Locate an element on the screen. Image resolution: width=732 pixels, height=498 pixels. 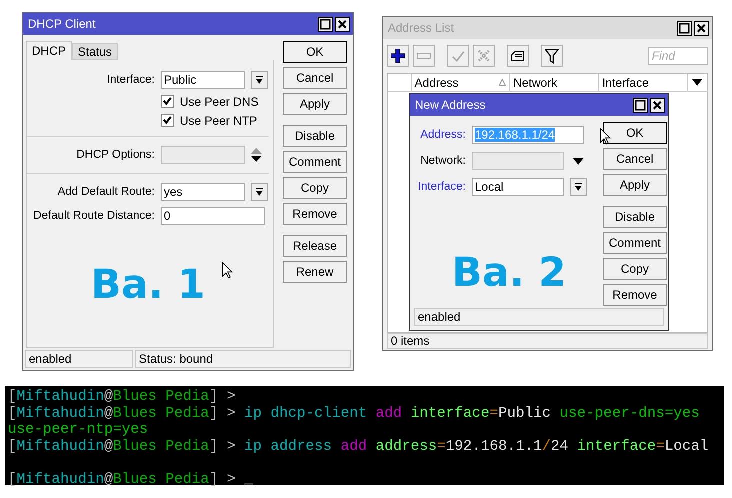
column-header: Network is located at coordinates (555, 82).